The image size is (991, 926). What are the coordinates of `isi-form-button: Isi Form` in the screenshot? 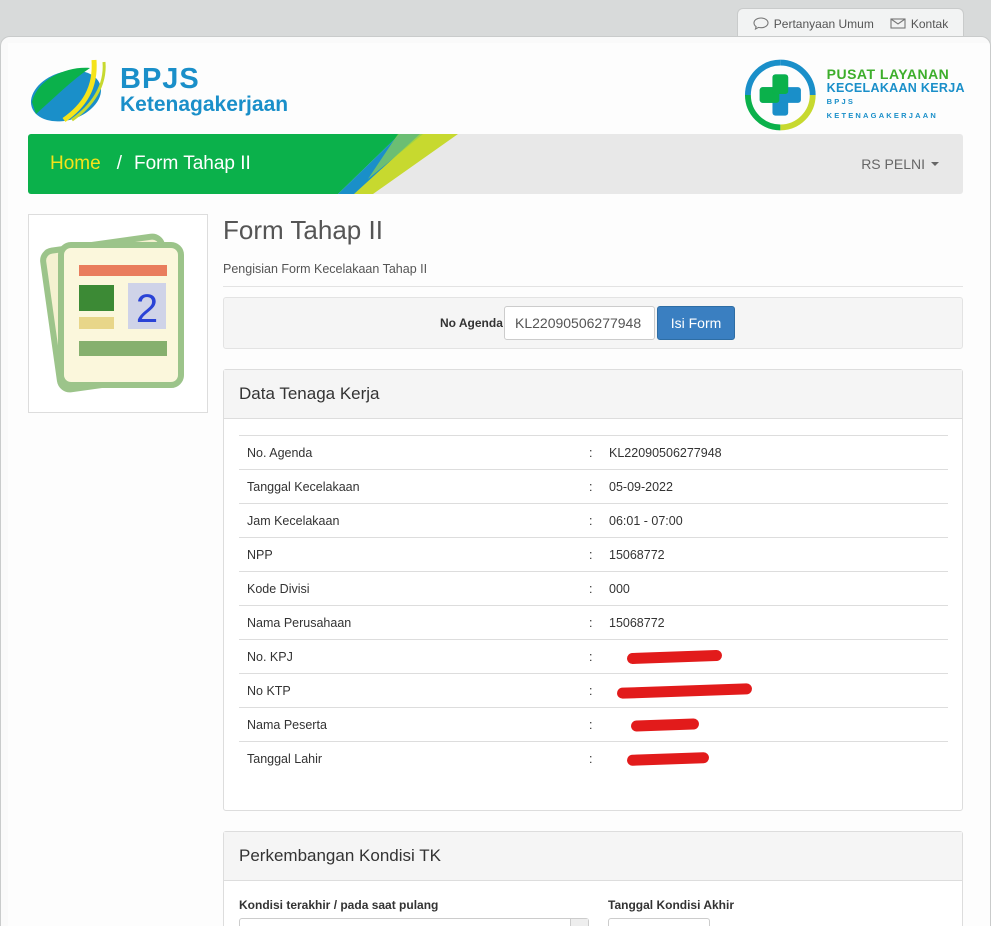 It's located at (696, 323).